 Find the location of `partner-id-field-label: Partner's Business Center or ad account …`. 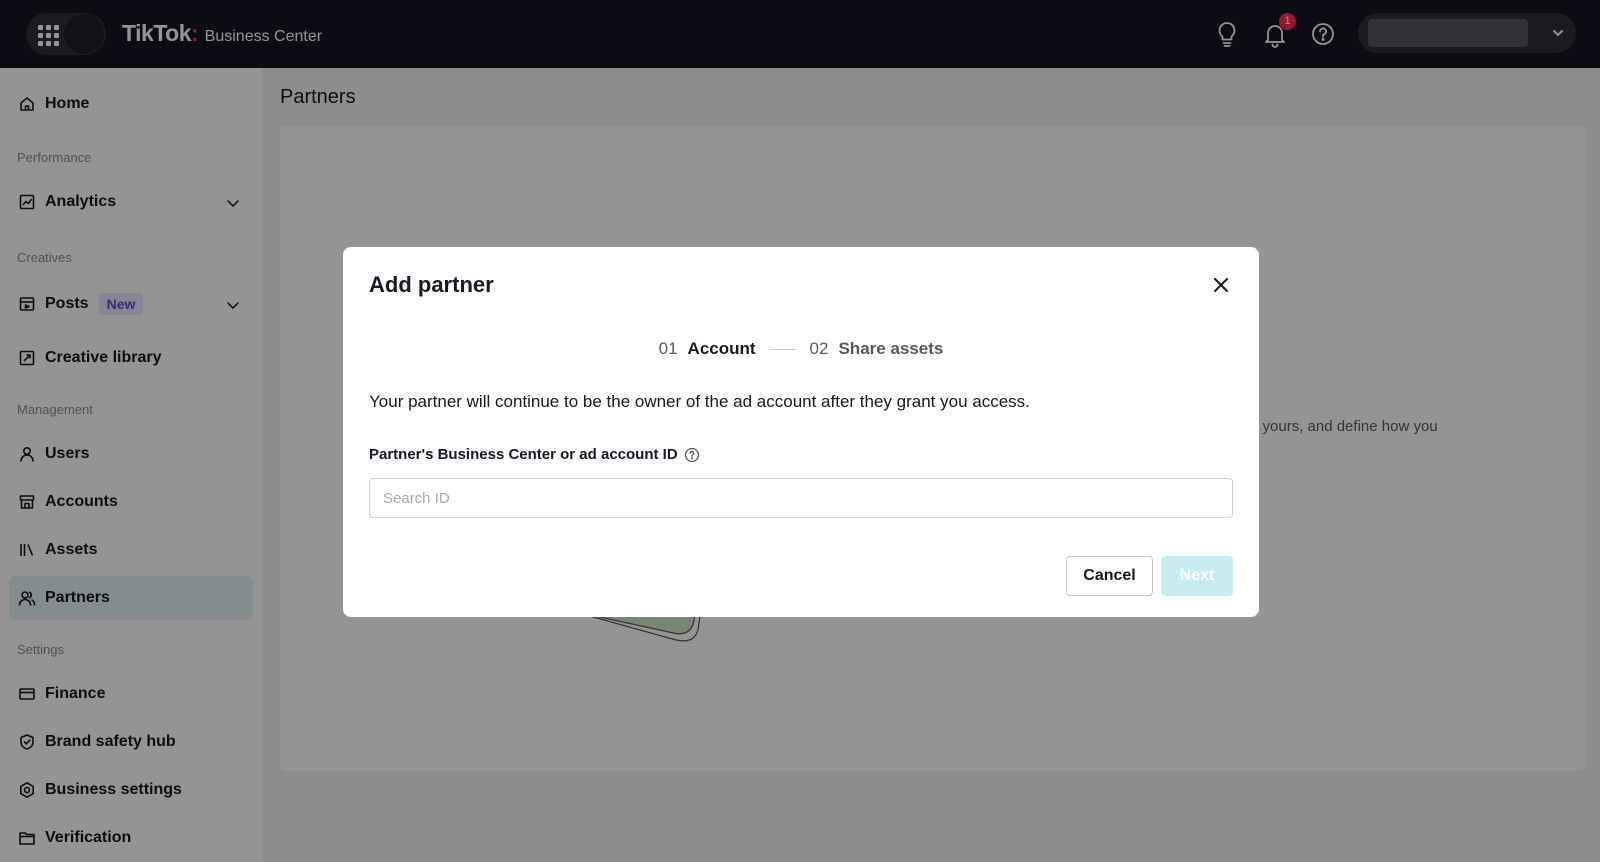

partner-id-field-label: Partner's Business Center or ad account … is located at coordinates (534, 454).